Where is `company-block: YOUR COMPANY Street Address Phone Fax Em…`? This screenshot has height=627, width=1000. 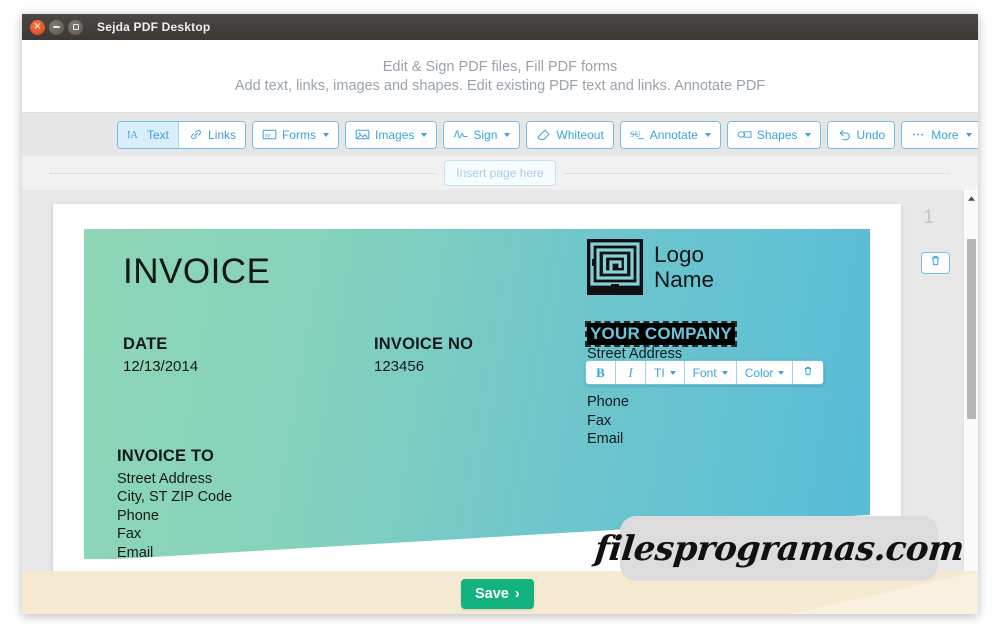
company-block: YOUR COMPANY Street Address Phone Fax Em… is located at coordinates (661, 385).